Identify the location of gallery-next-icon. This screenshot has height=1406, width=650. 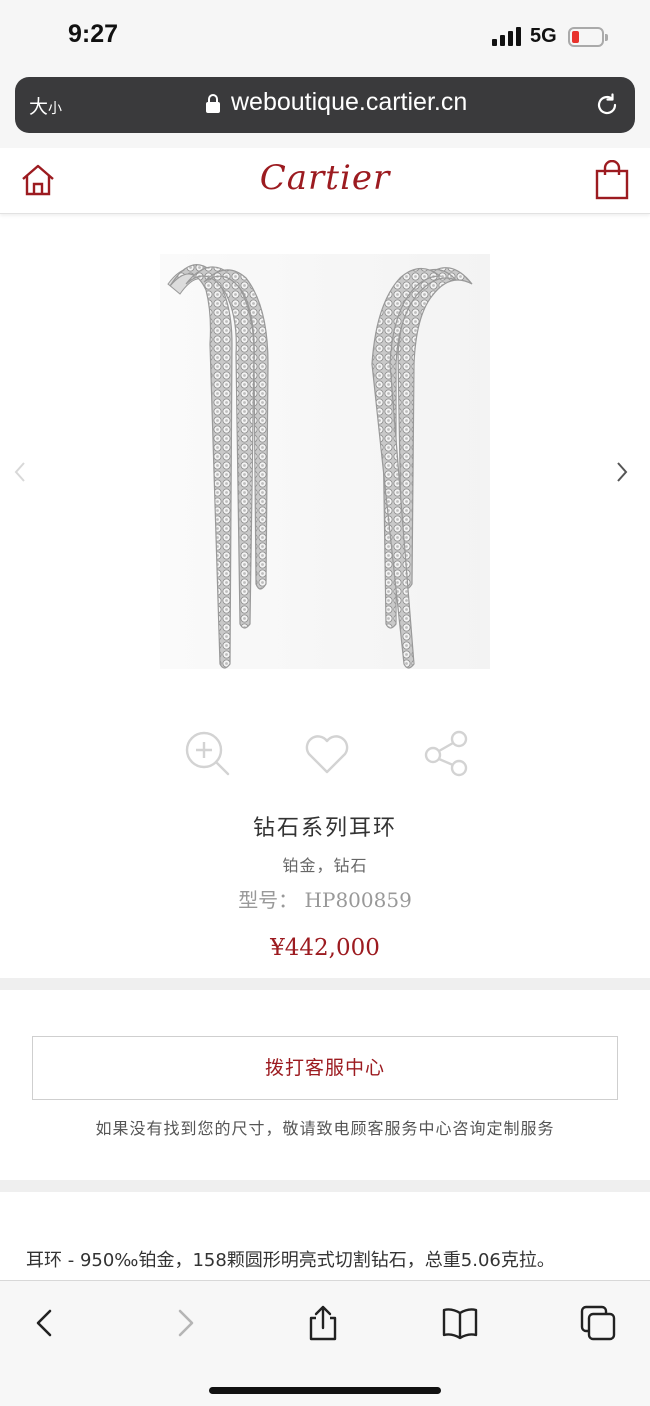
(622, 472).